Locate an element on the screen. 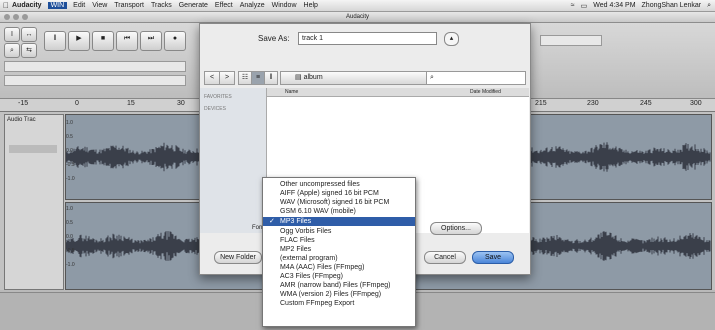 The width and height of the screenshot is (715, 330). format-option: Other uncompressed files is located at coordinates (339, 184).